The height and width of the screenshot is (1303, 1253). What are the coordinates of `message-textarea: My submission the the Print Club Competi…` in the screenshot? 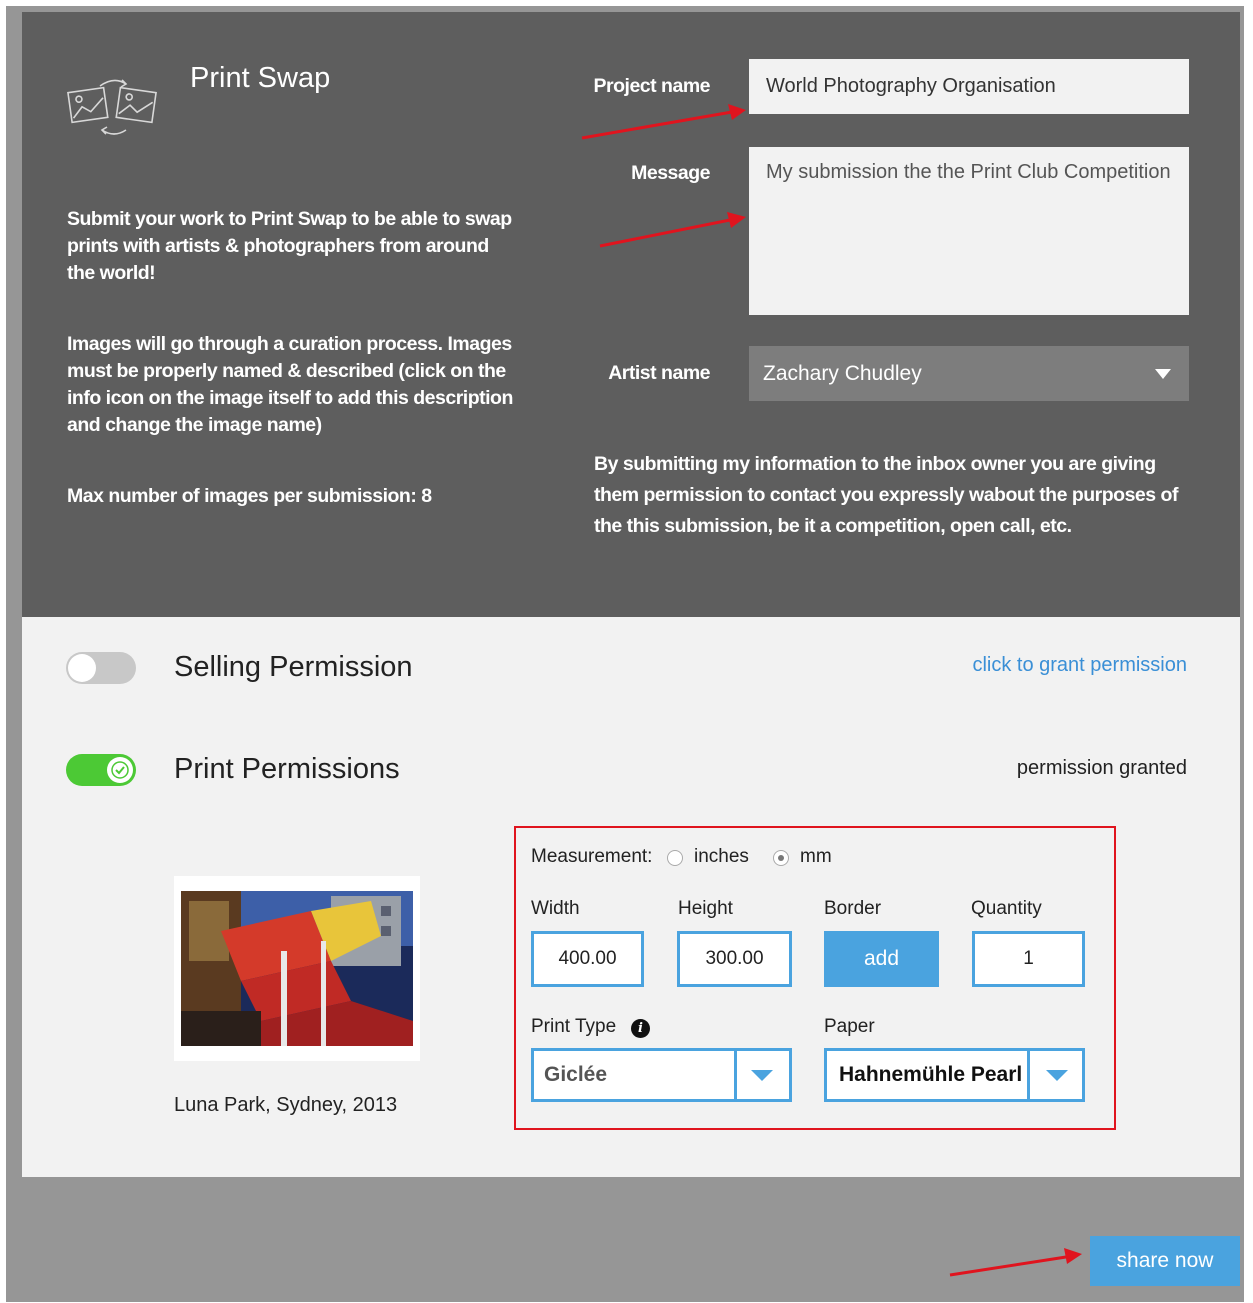 It's located at (969, 231).